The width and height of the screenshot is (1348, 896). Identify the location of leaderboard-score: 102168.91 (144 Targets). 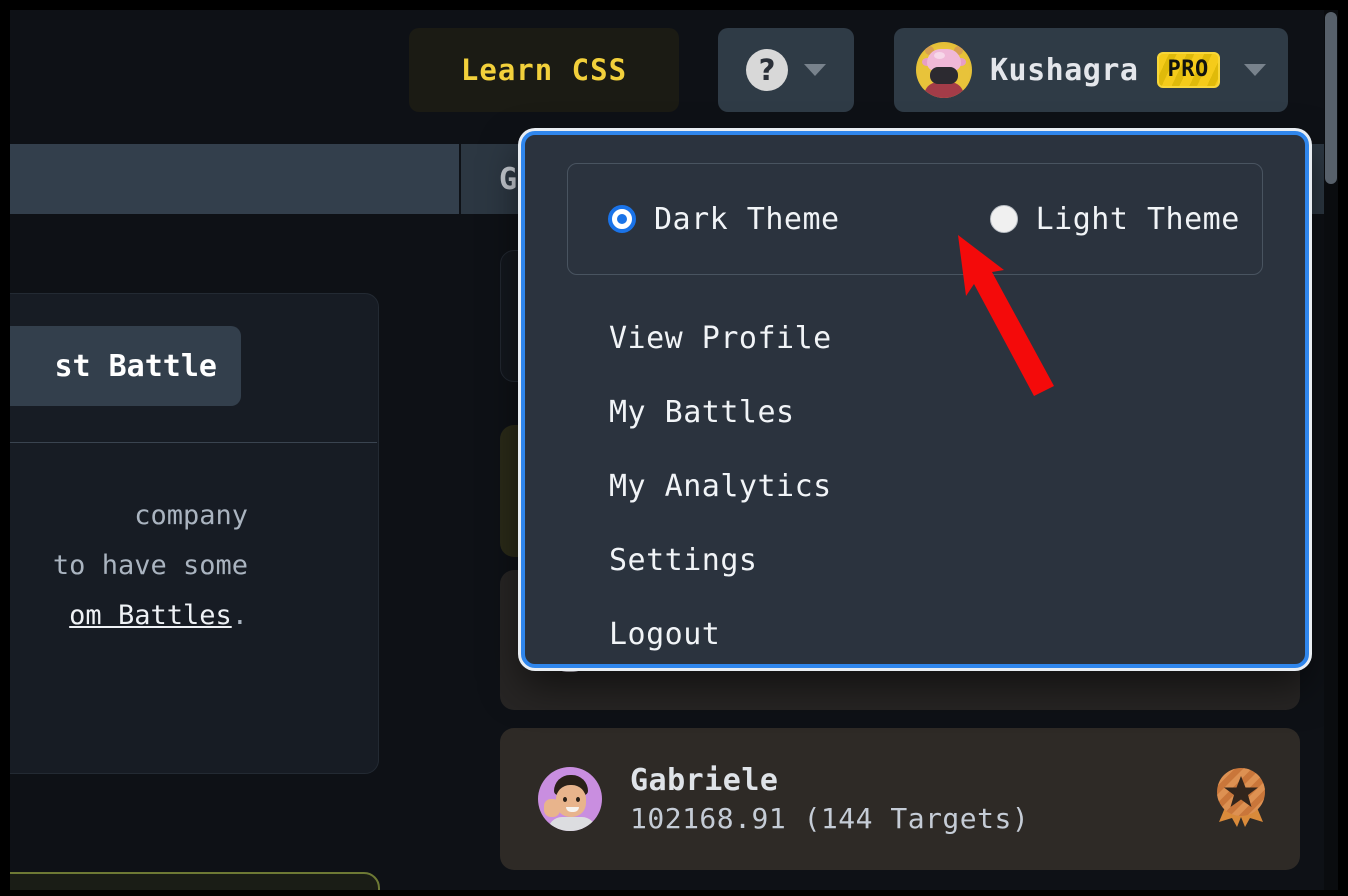
(830, 818).